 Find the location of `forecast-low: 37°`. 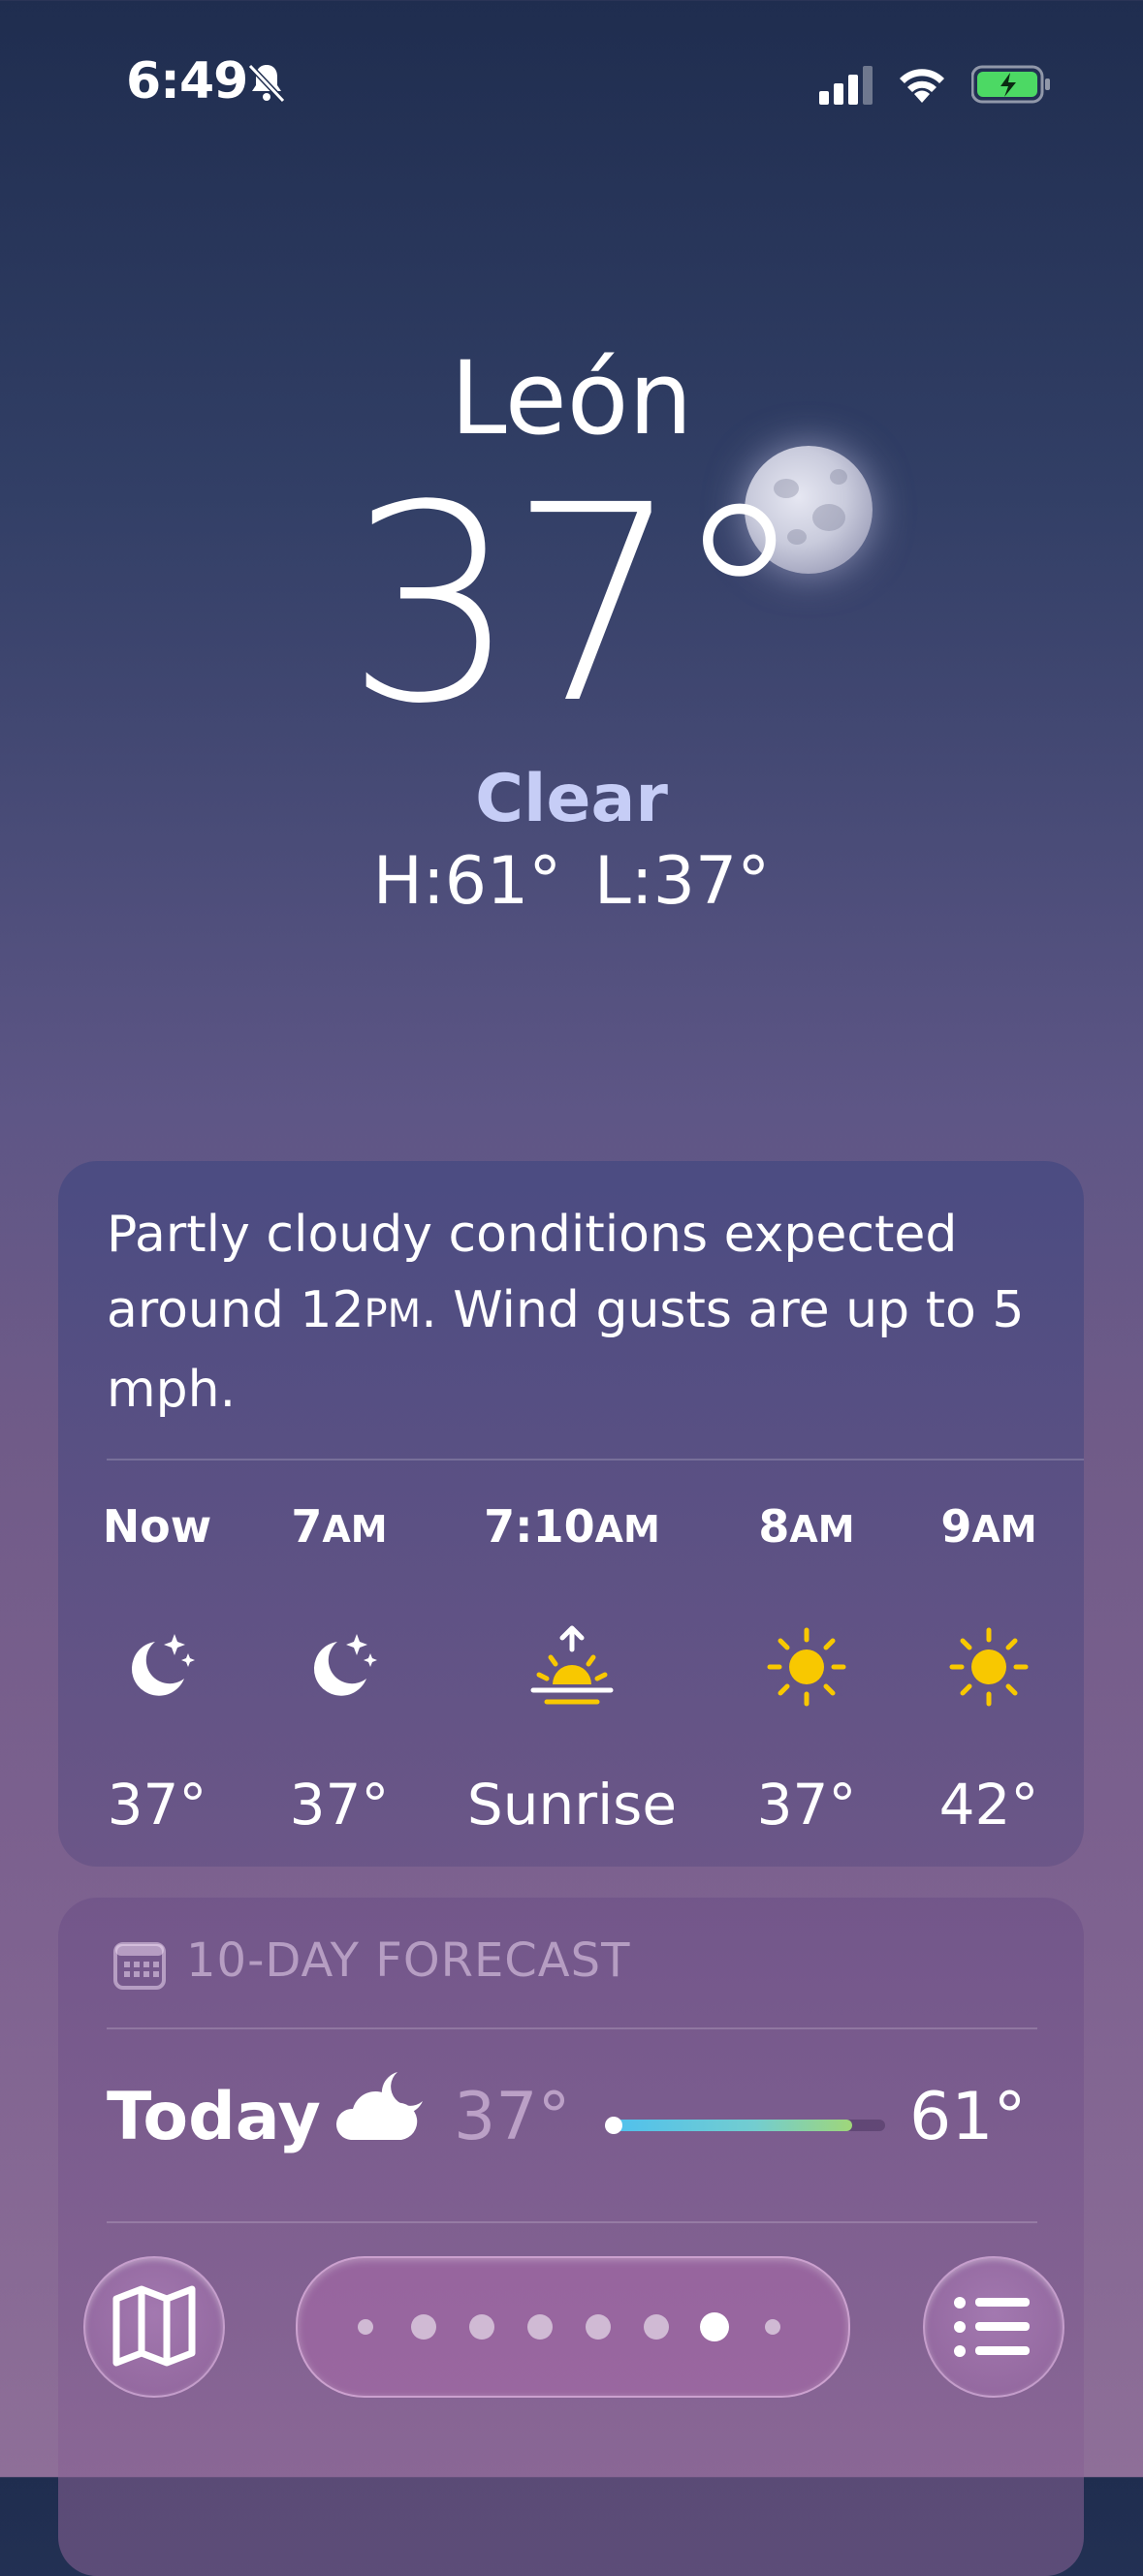

forecast-low: 37° is located at coordinates (512, 2117).